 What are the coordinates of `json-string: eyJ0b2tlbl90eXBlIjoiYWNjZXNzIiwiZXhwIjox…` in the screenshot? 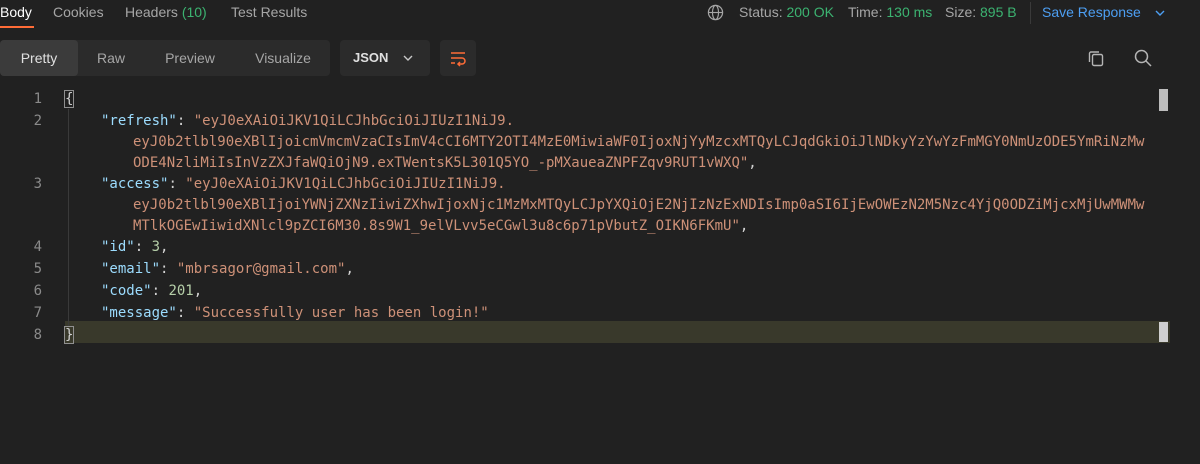 It's located at (639, 205).